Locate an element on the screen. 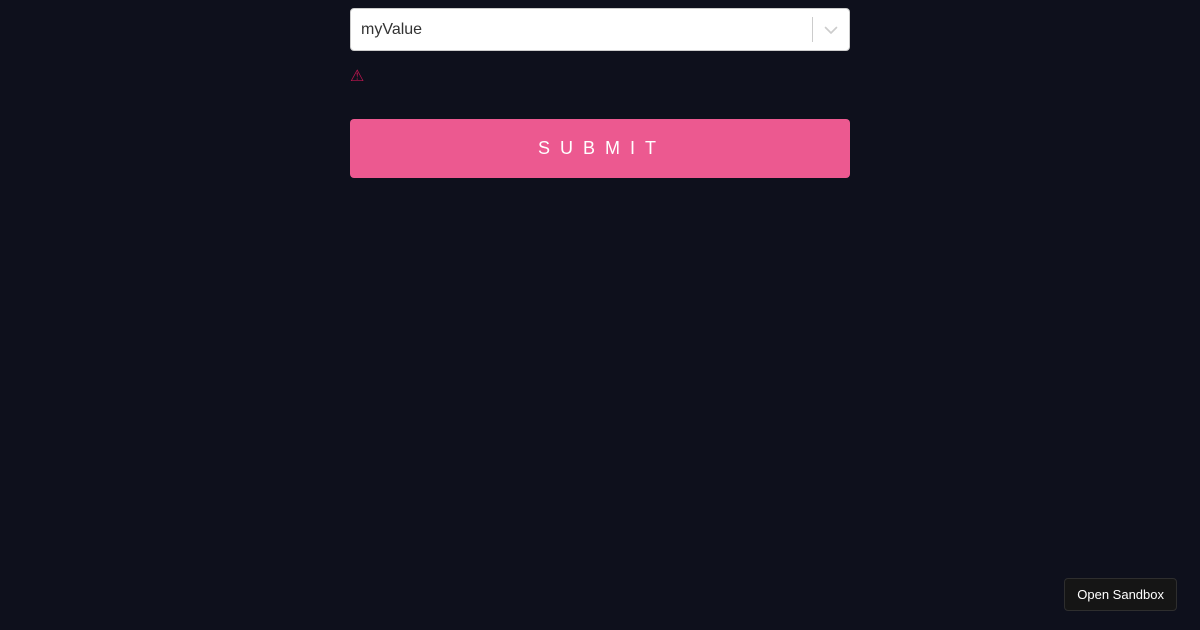  select-value: myValue is located at coordinates (392, 29).